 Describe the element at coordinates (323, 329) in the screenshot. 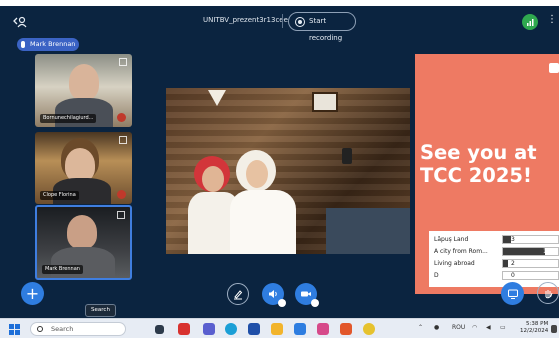

I see `chat-app-icon` at that location.